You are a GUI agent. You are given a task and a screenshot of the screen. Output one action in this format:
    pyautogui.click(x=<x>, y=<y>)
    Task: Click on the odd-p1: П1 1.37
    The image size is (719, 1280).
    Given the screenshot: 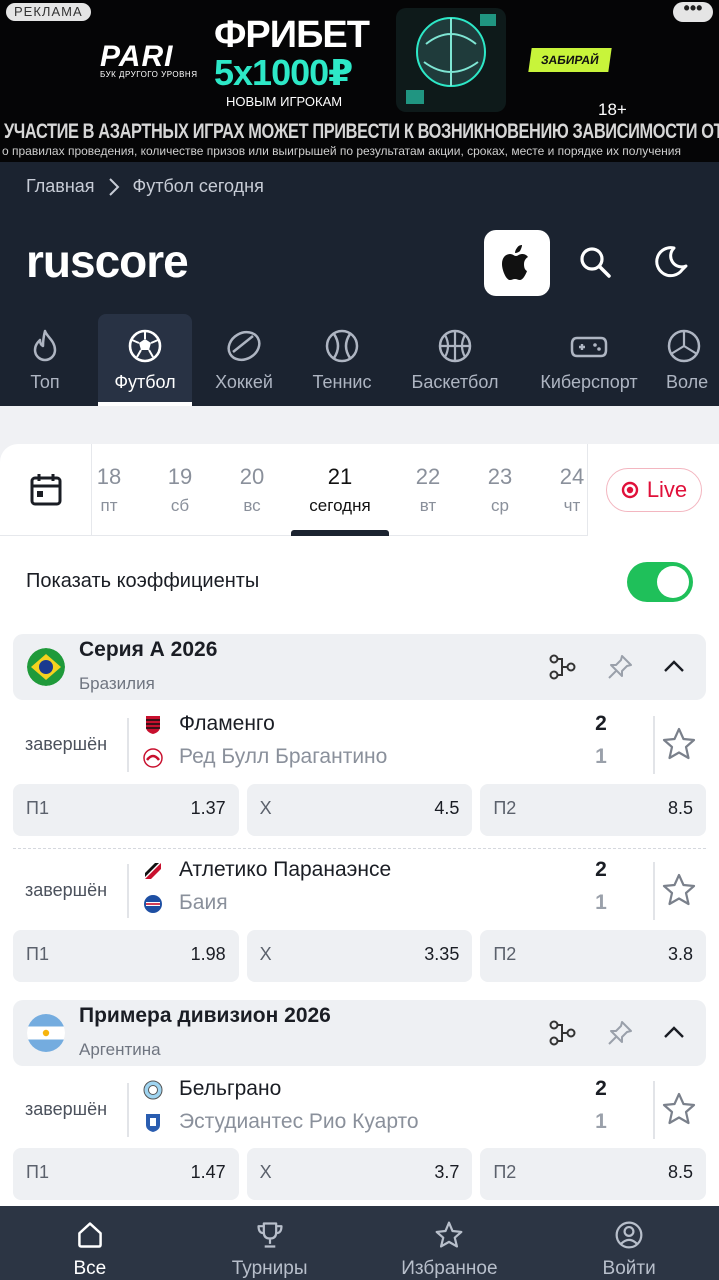 What is the action you would take?
    pyautogui.click(x=126, y=810)
    